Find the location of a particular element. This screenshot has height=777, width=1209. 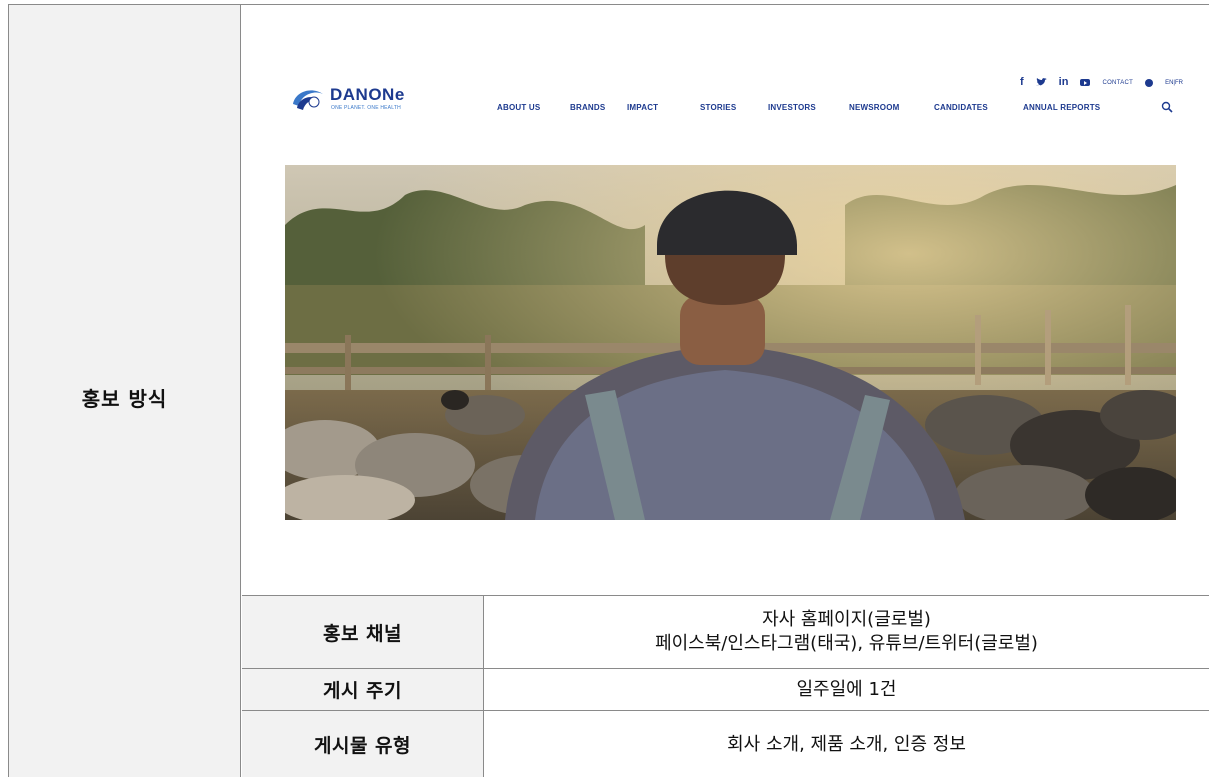

cycle-label: 게시 주기 is located at coordinates (363, 689).